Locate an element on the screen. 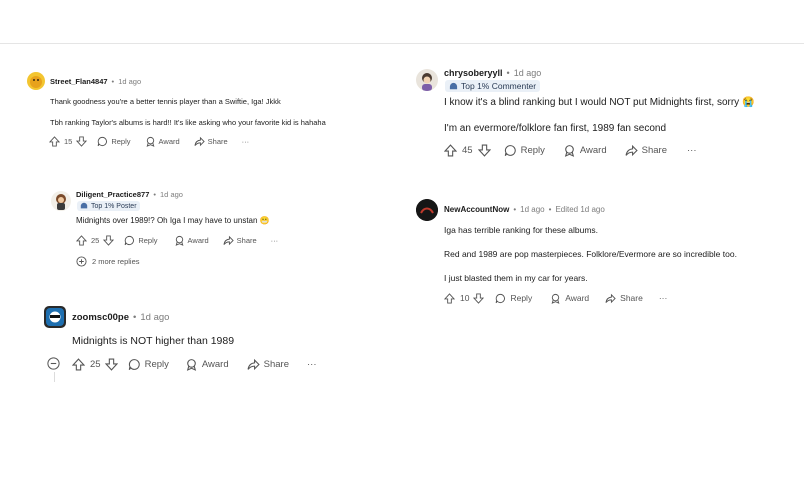  comment-meta: chrysoberyyll • 1d ago is located at coordinates (492, 73).